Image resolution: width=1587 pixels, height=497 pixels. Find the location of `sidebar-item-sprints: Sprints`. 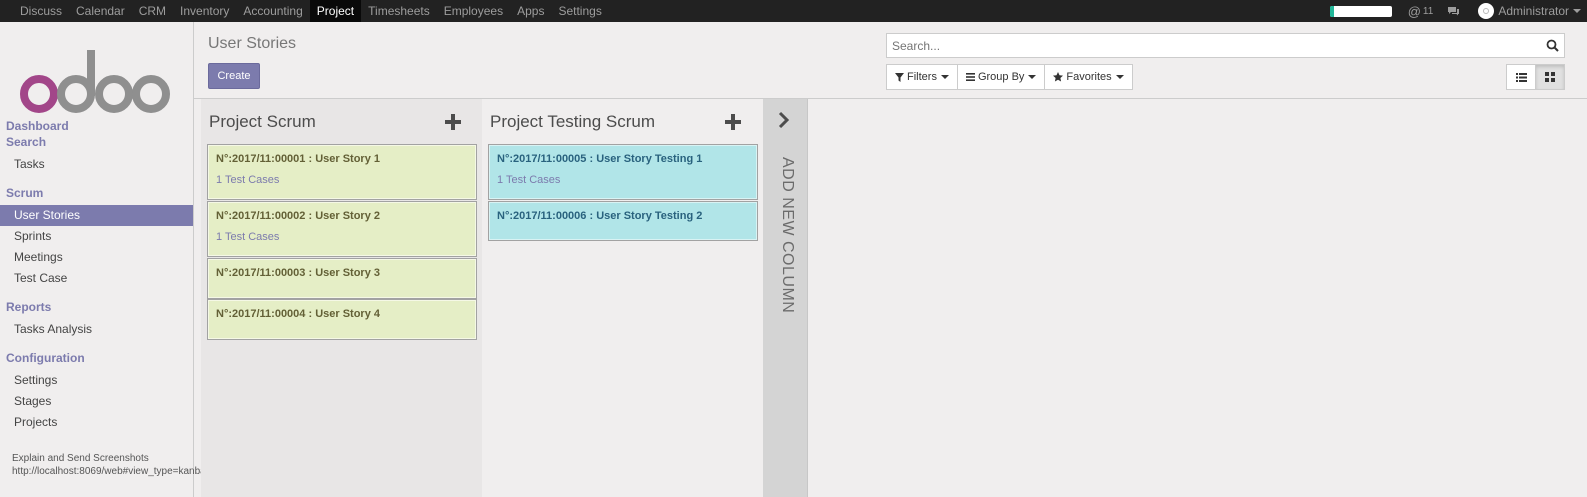

sidebar-item-sprints: Sprints is located at coordinates (96, 236).